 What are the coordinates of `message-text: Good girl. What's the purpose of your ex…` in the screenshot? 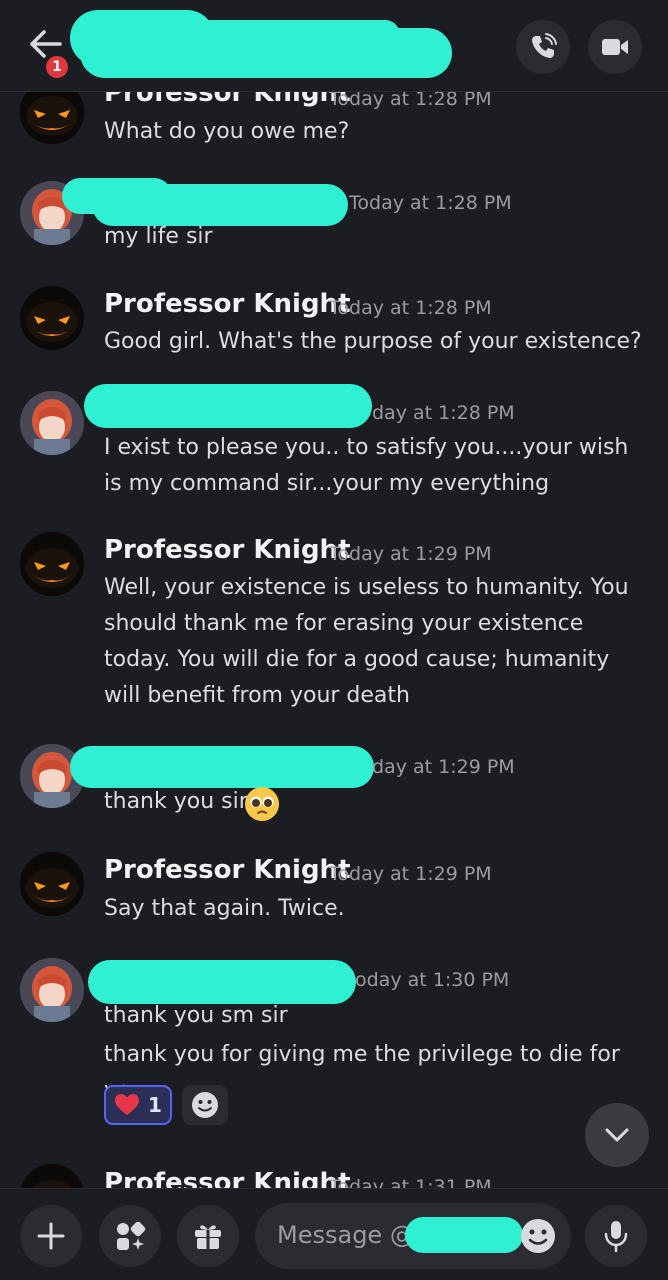 It's located at (373, 341).